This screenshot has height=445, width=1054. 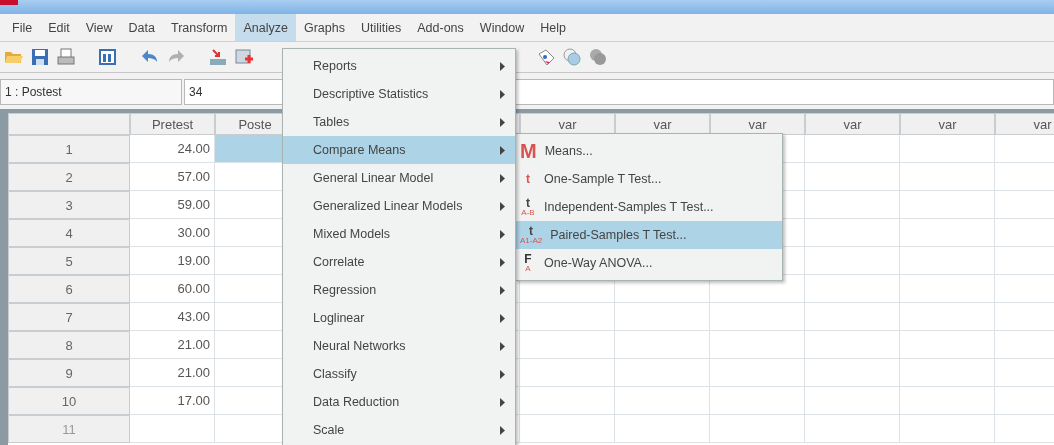 I want to click on row-number: 2, so click(x=69, y=177).